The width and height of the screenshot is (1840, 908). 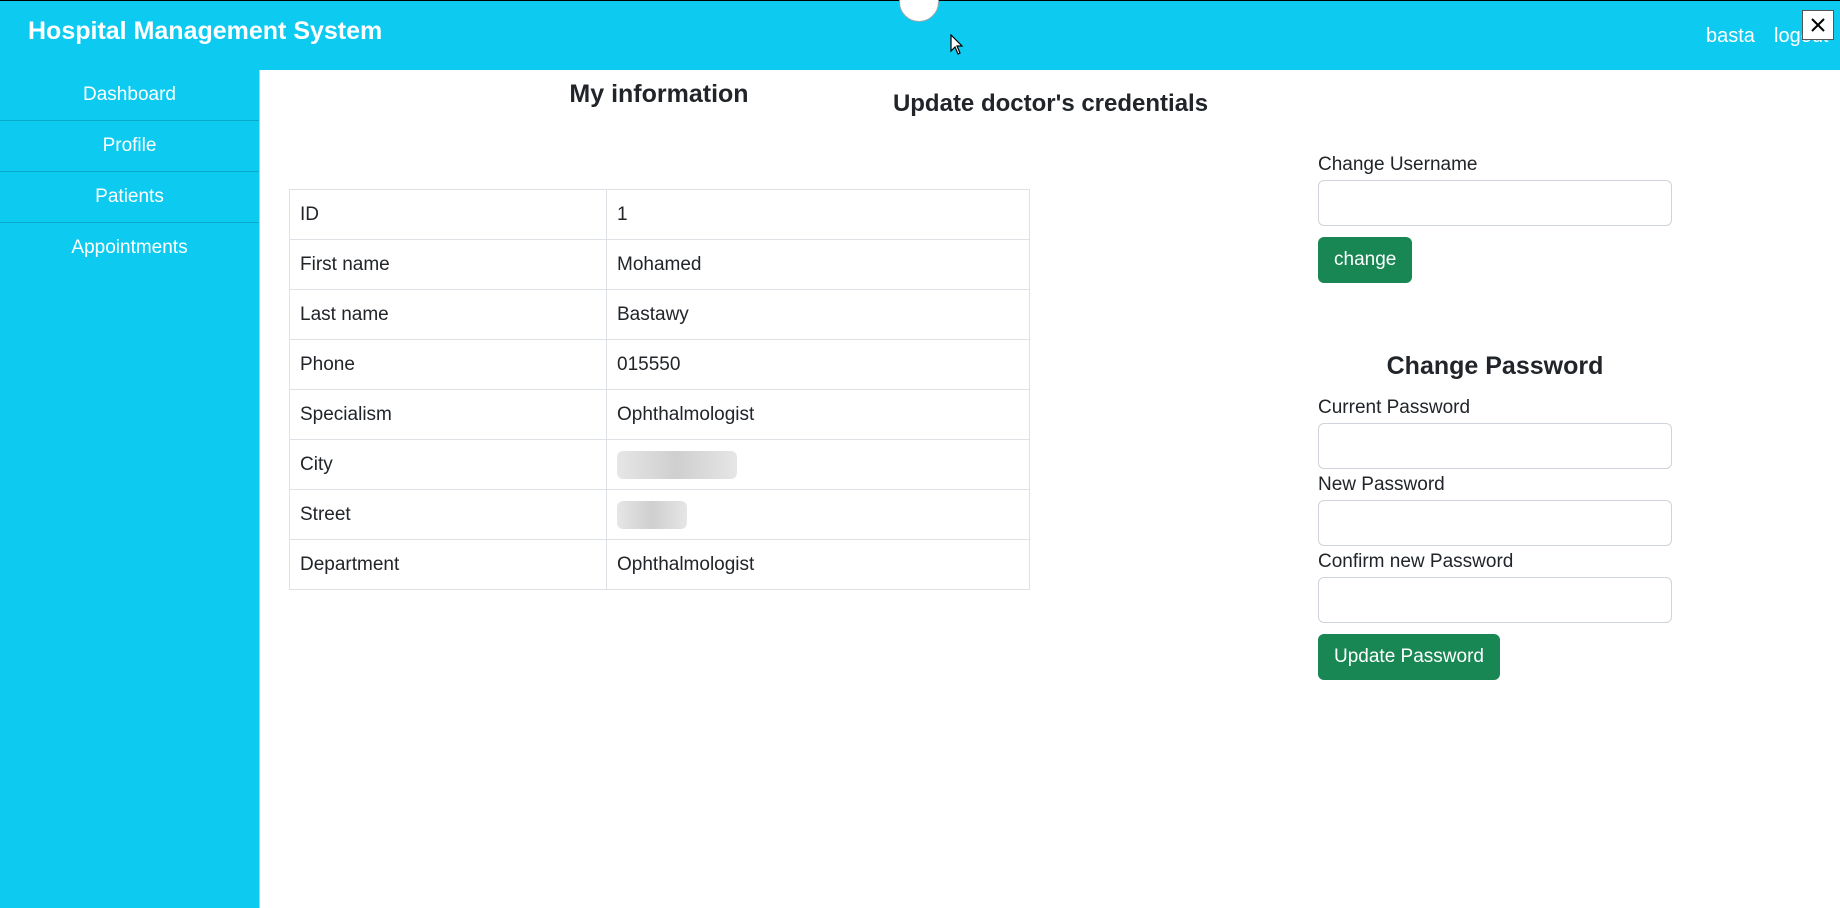 I want to click on sidebar: Dashboard Profile Patients Appointments, so click(x=129, y=489).